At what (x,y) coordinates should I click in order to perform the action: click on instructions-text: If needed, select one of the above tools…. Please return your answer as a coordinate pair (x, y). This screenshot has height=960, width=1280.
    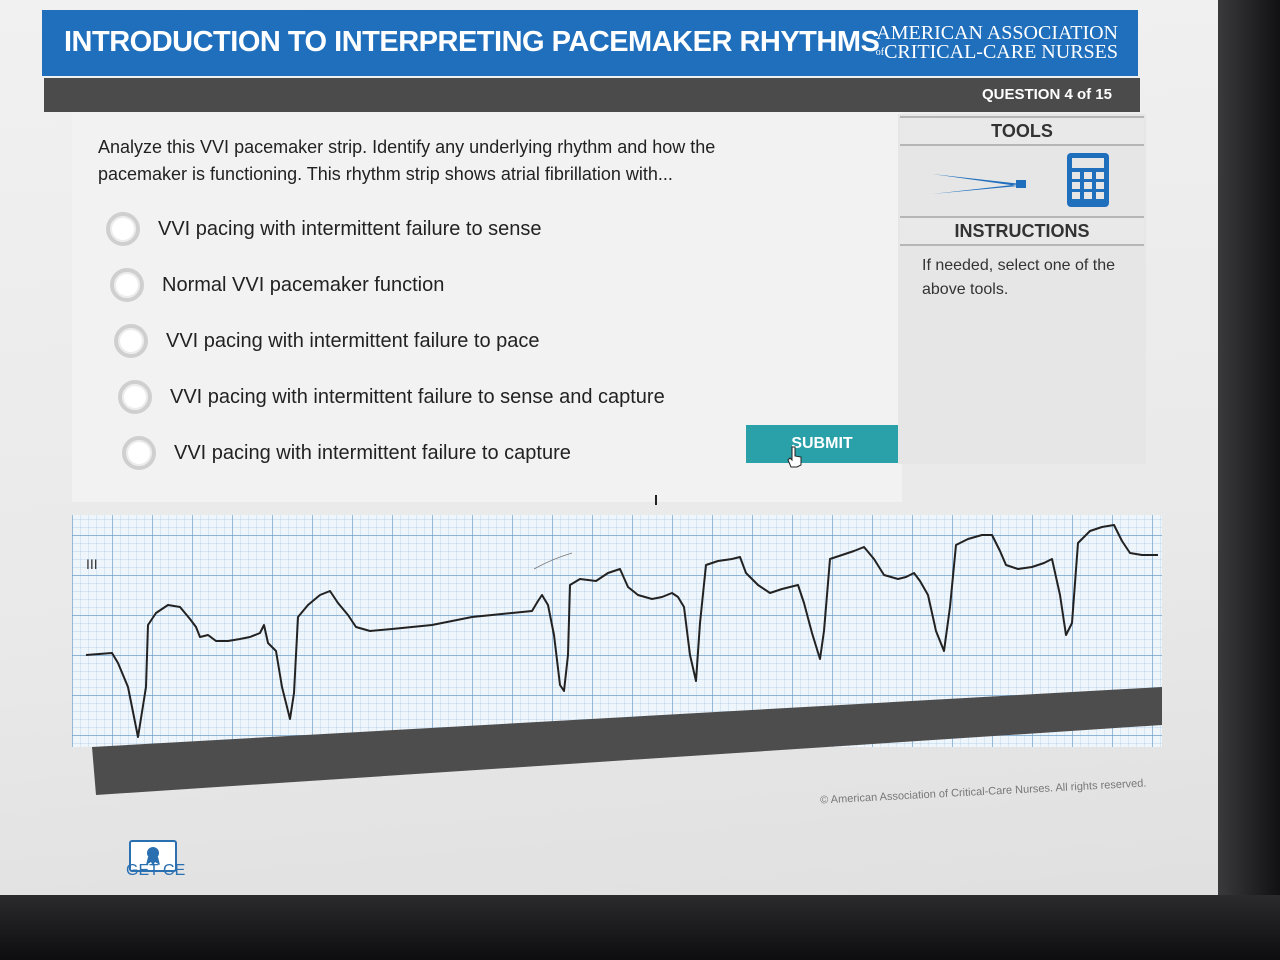
    Looking at the image, I should click on (1019, 277).